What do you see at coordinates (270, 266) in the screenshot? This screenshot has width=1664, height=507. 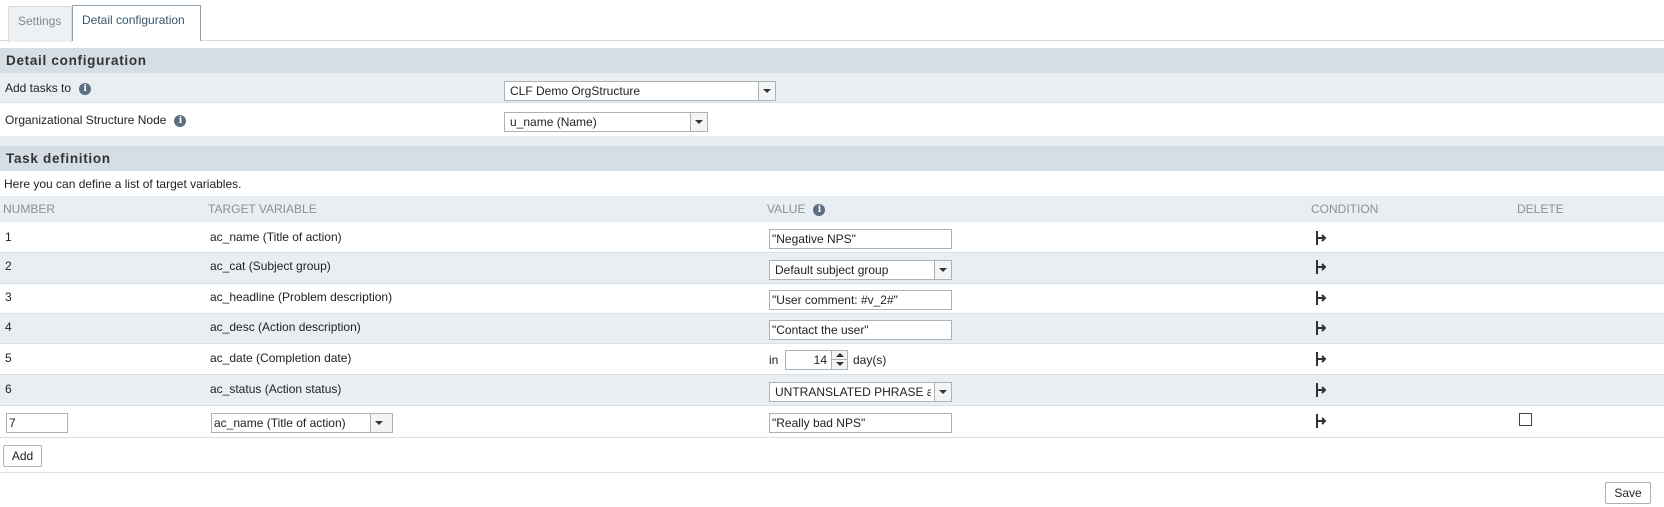 I see `target-variable: ac_cat (Subject group)` at bounding box center [270, 266].